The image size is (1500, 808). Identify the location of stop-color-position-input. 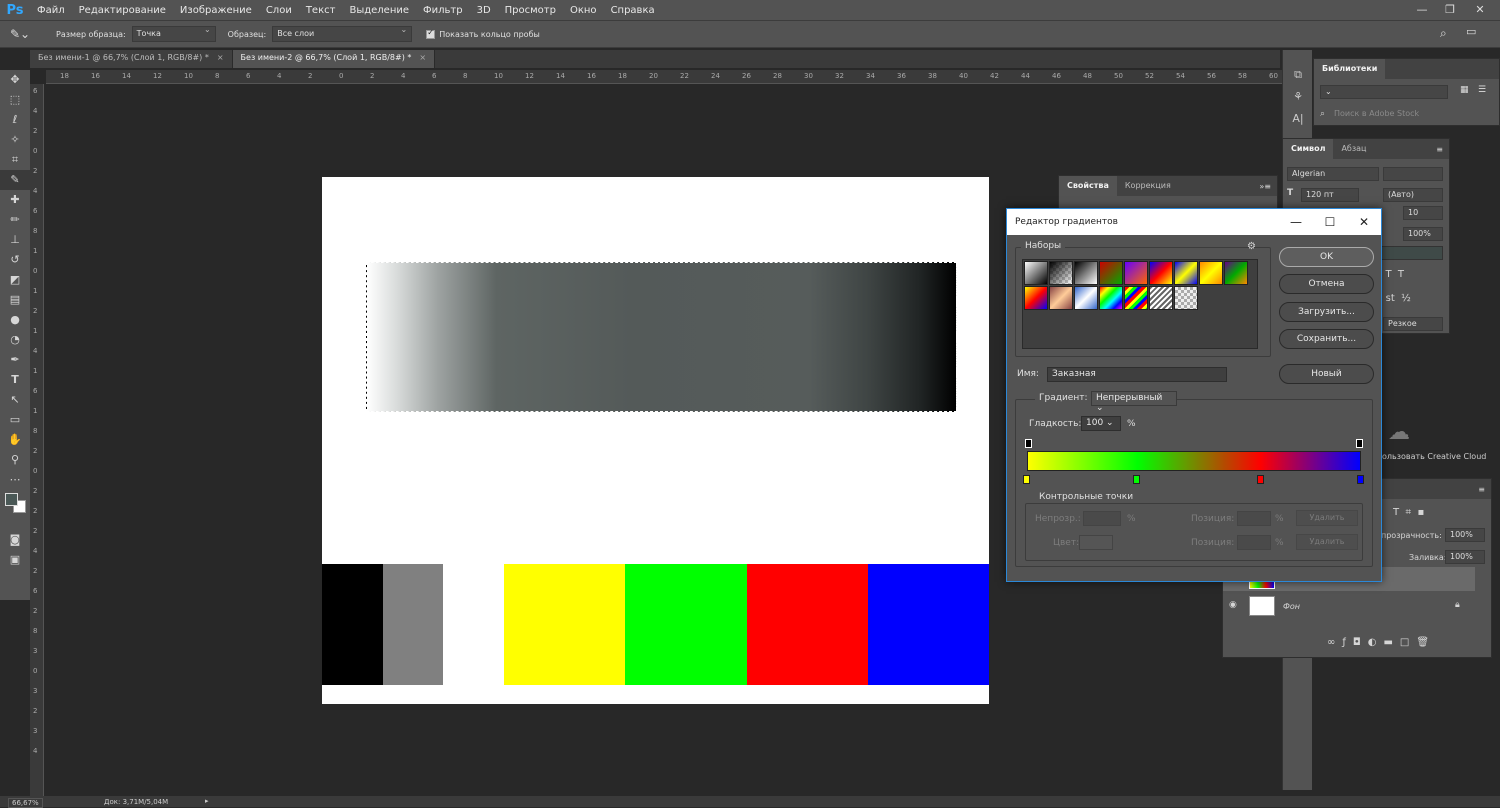
(1254, 542).